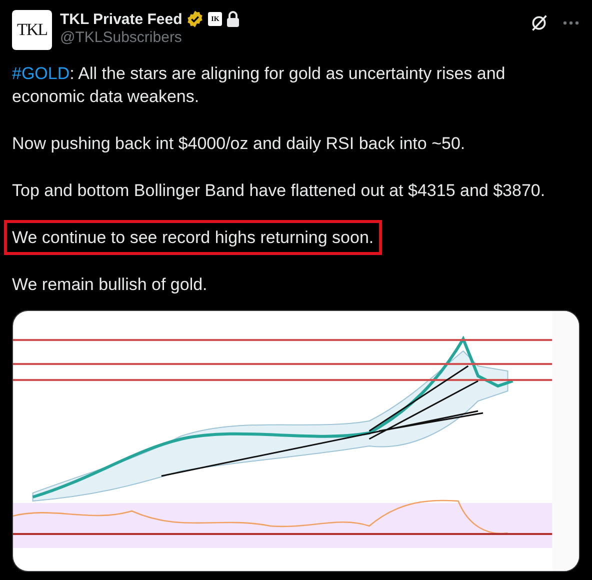 The height and width of the screenshot is (580, 592). Describe the element at coordinates (41, 73) in the screenshot. I see `hashtag-link: #GOLD` at that location.